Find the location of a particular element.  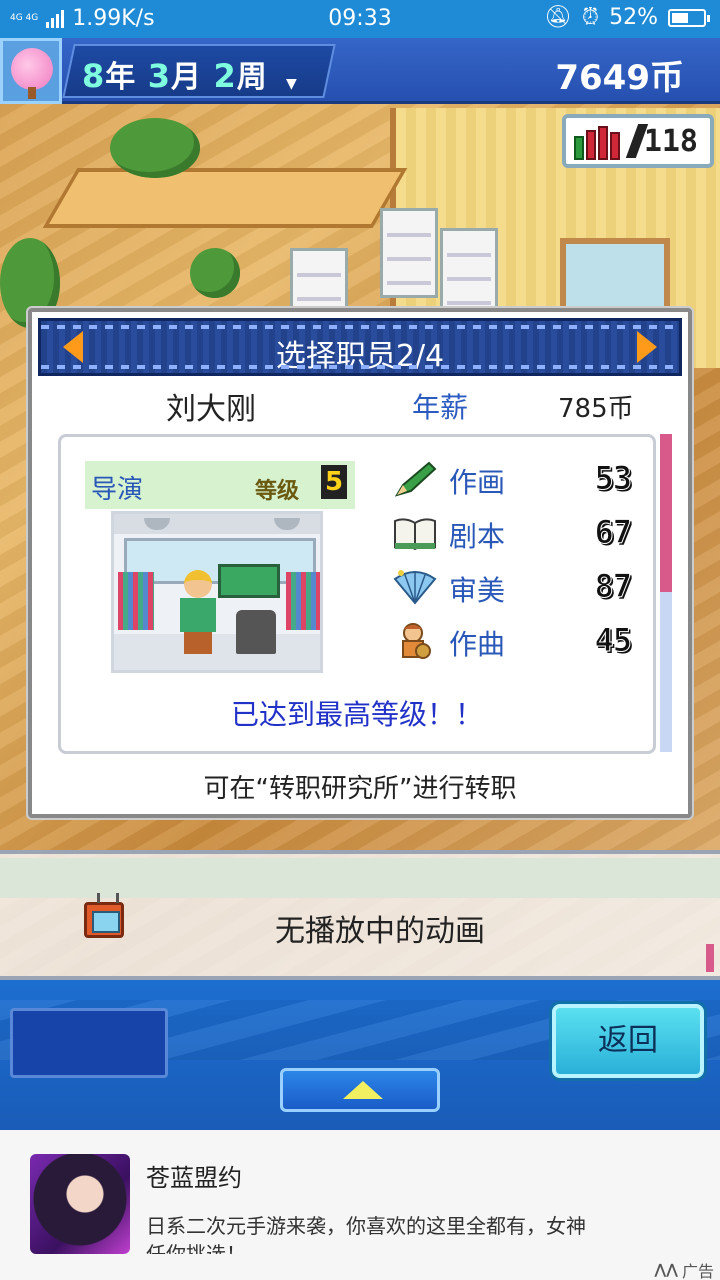

job-strip: 导演 等级 5 is located at coordinates (220, 485).